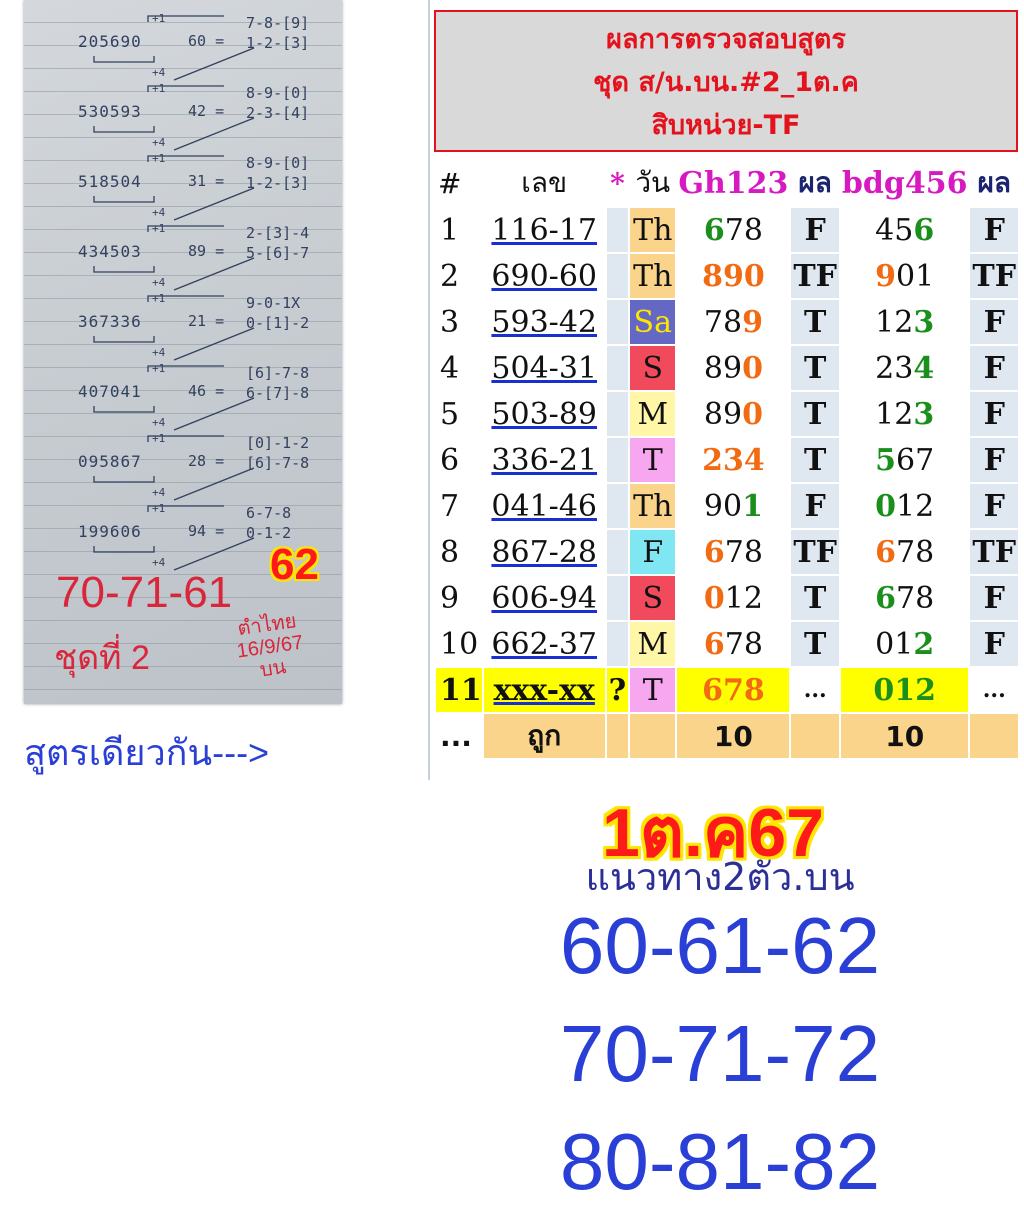 The width and height of the screenshot is (1024, 1220). Describe the element at coordinates (459, 644) in the screenshot. I see `row-index: 10` at that location.